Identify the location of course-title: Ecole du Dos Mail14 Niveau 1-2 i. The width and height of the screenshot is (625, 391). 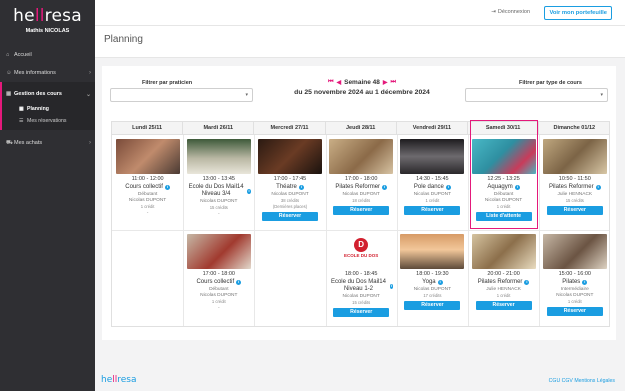
(362, 285).